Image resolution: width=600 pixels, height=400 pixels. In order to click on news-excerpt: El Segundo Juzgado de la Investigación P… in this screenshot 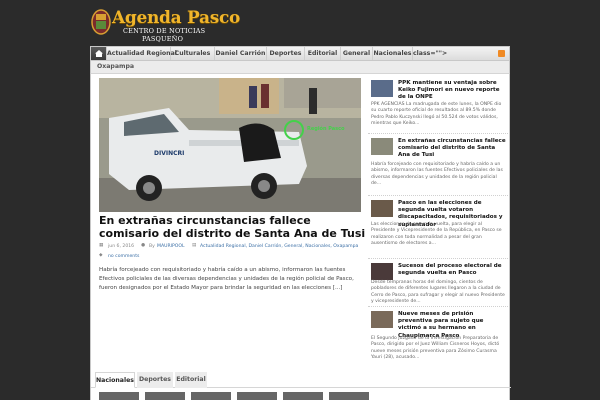, I will do `click(435, 348)`.